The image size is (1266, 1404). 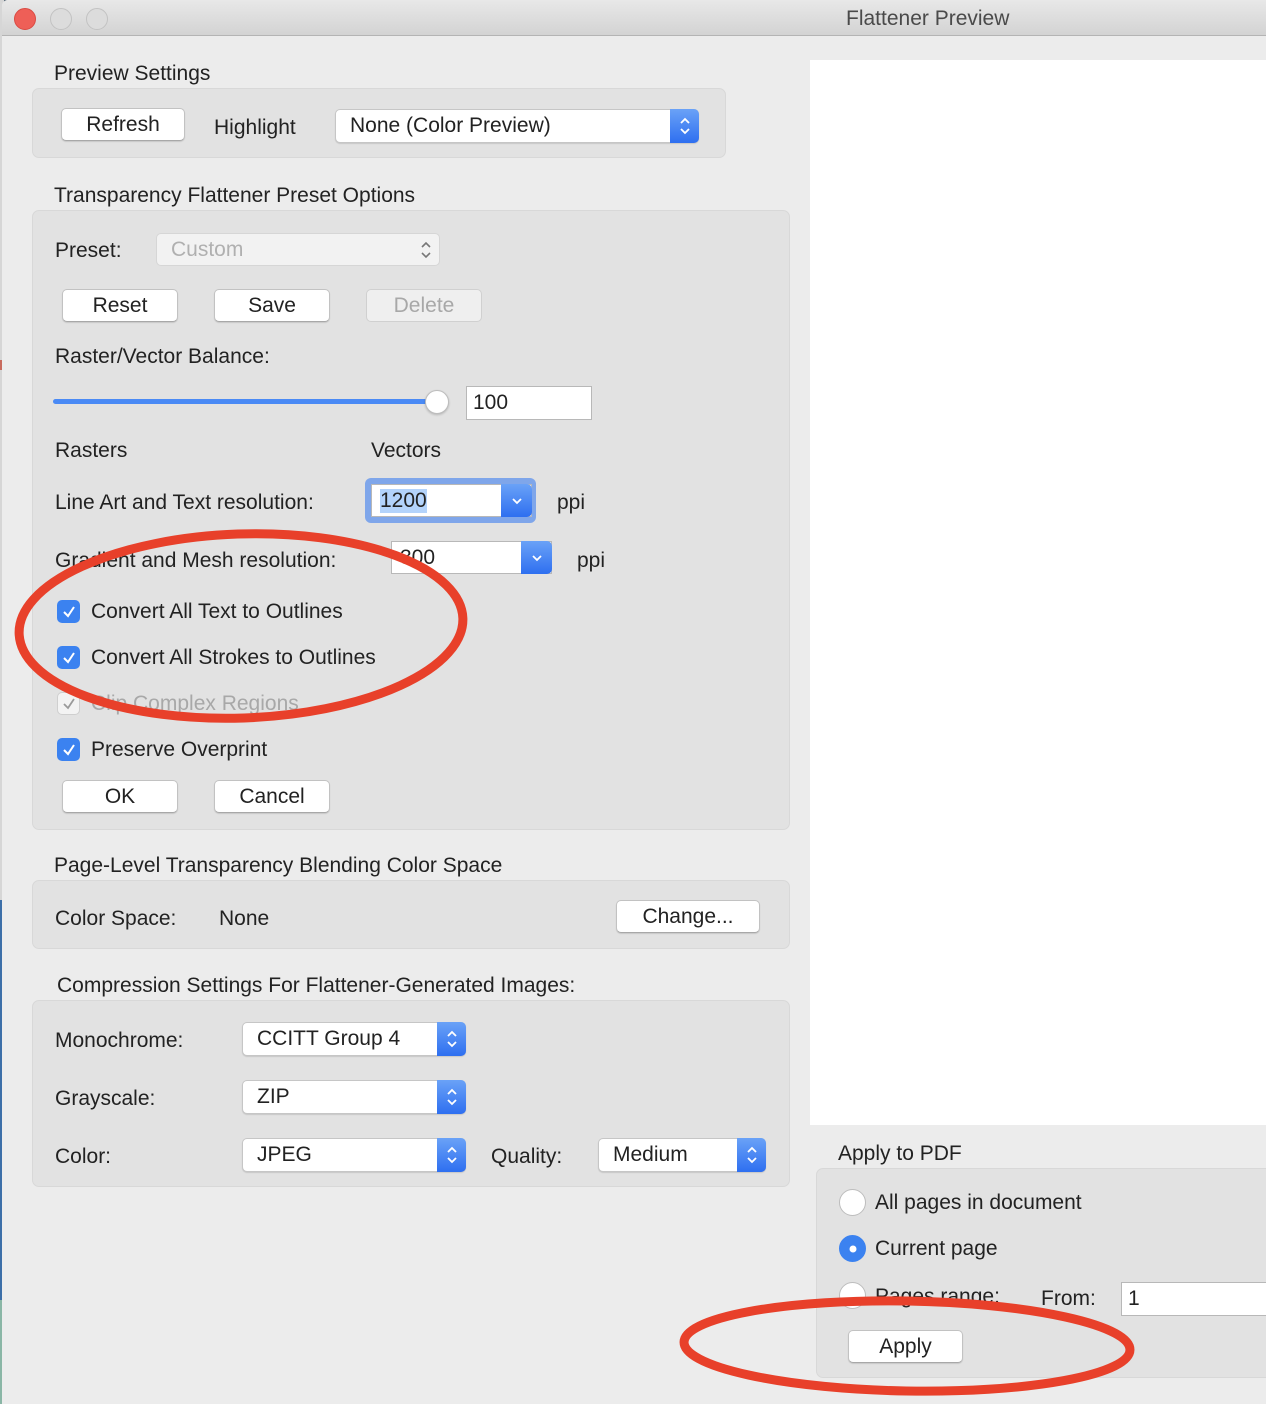 What do you see at coordinates (25, 19) in the screenshot?
I see `close-window-button` at bounding box center [25, 19].